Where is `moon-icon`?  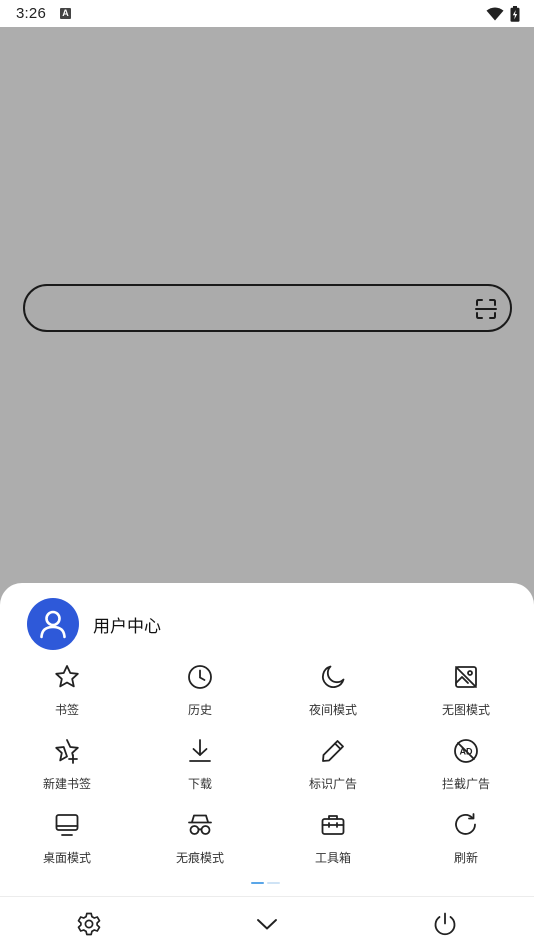
moon-icon is located at coordinates (333, 677).